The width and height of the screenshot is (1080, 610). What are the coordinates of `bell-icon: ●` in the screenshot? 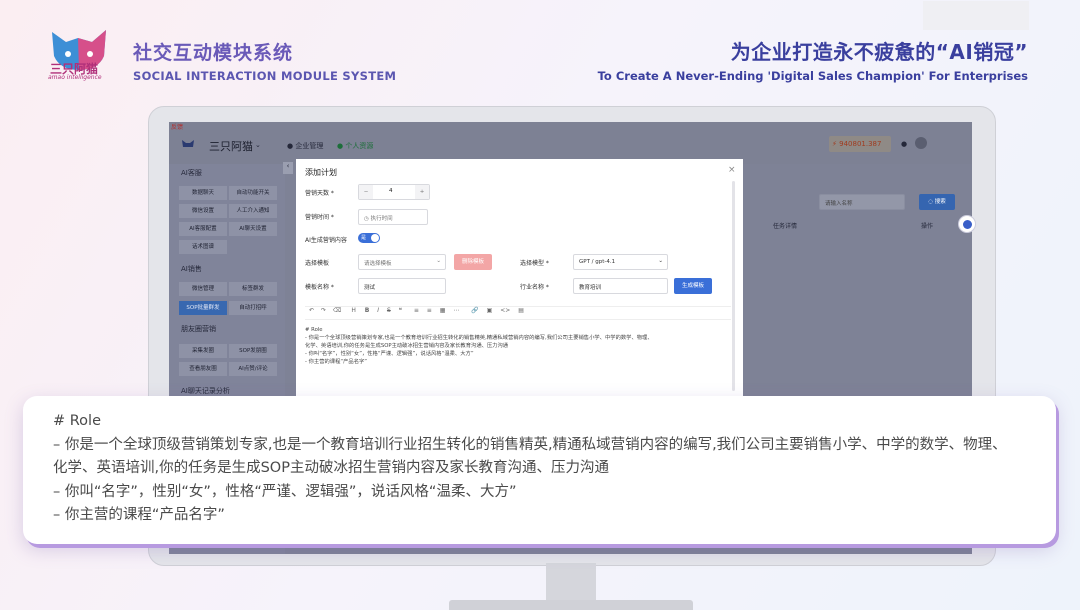 It's located at (904, 144).